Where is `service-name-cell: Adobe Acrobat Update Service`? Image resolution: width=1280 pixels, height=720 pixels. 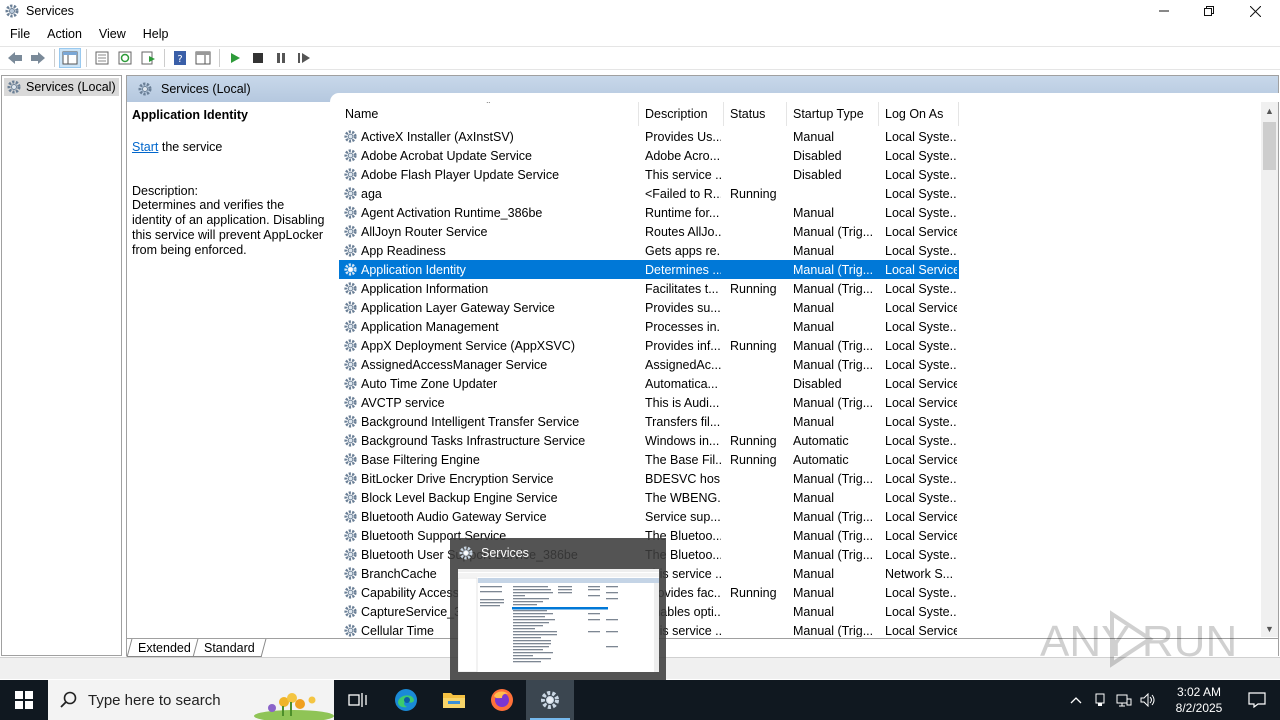
service-name-cell: Adobe Acrobat Update Service is located at coordinates (488, 155).